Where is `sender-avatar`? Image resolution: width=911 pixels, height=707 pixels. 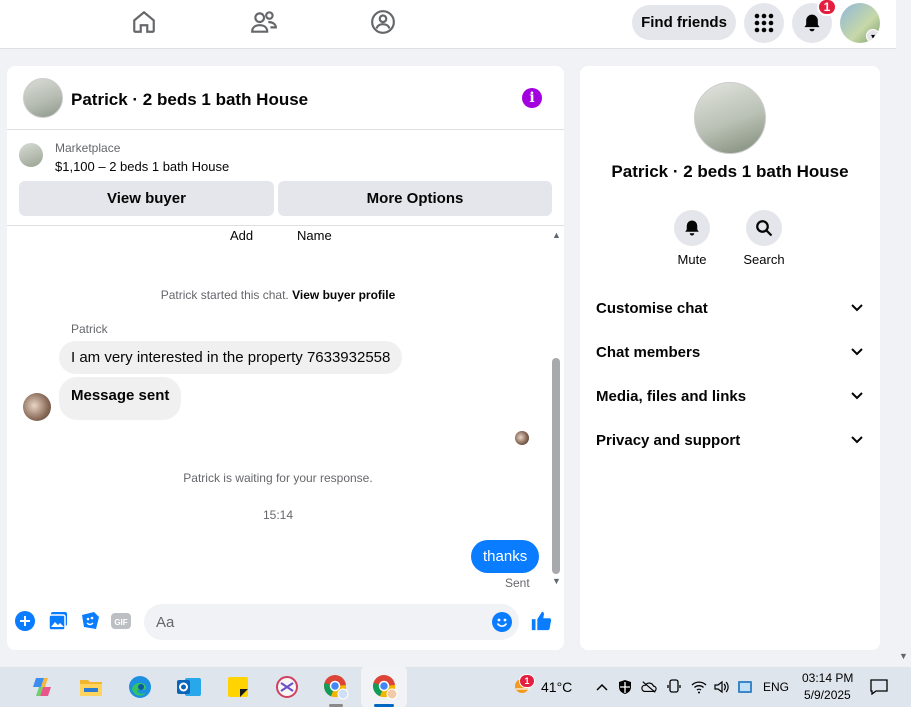
sender-avatar is located at coordinates (37, 407).